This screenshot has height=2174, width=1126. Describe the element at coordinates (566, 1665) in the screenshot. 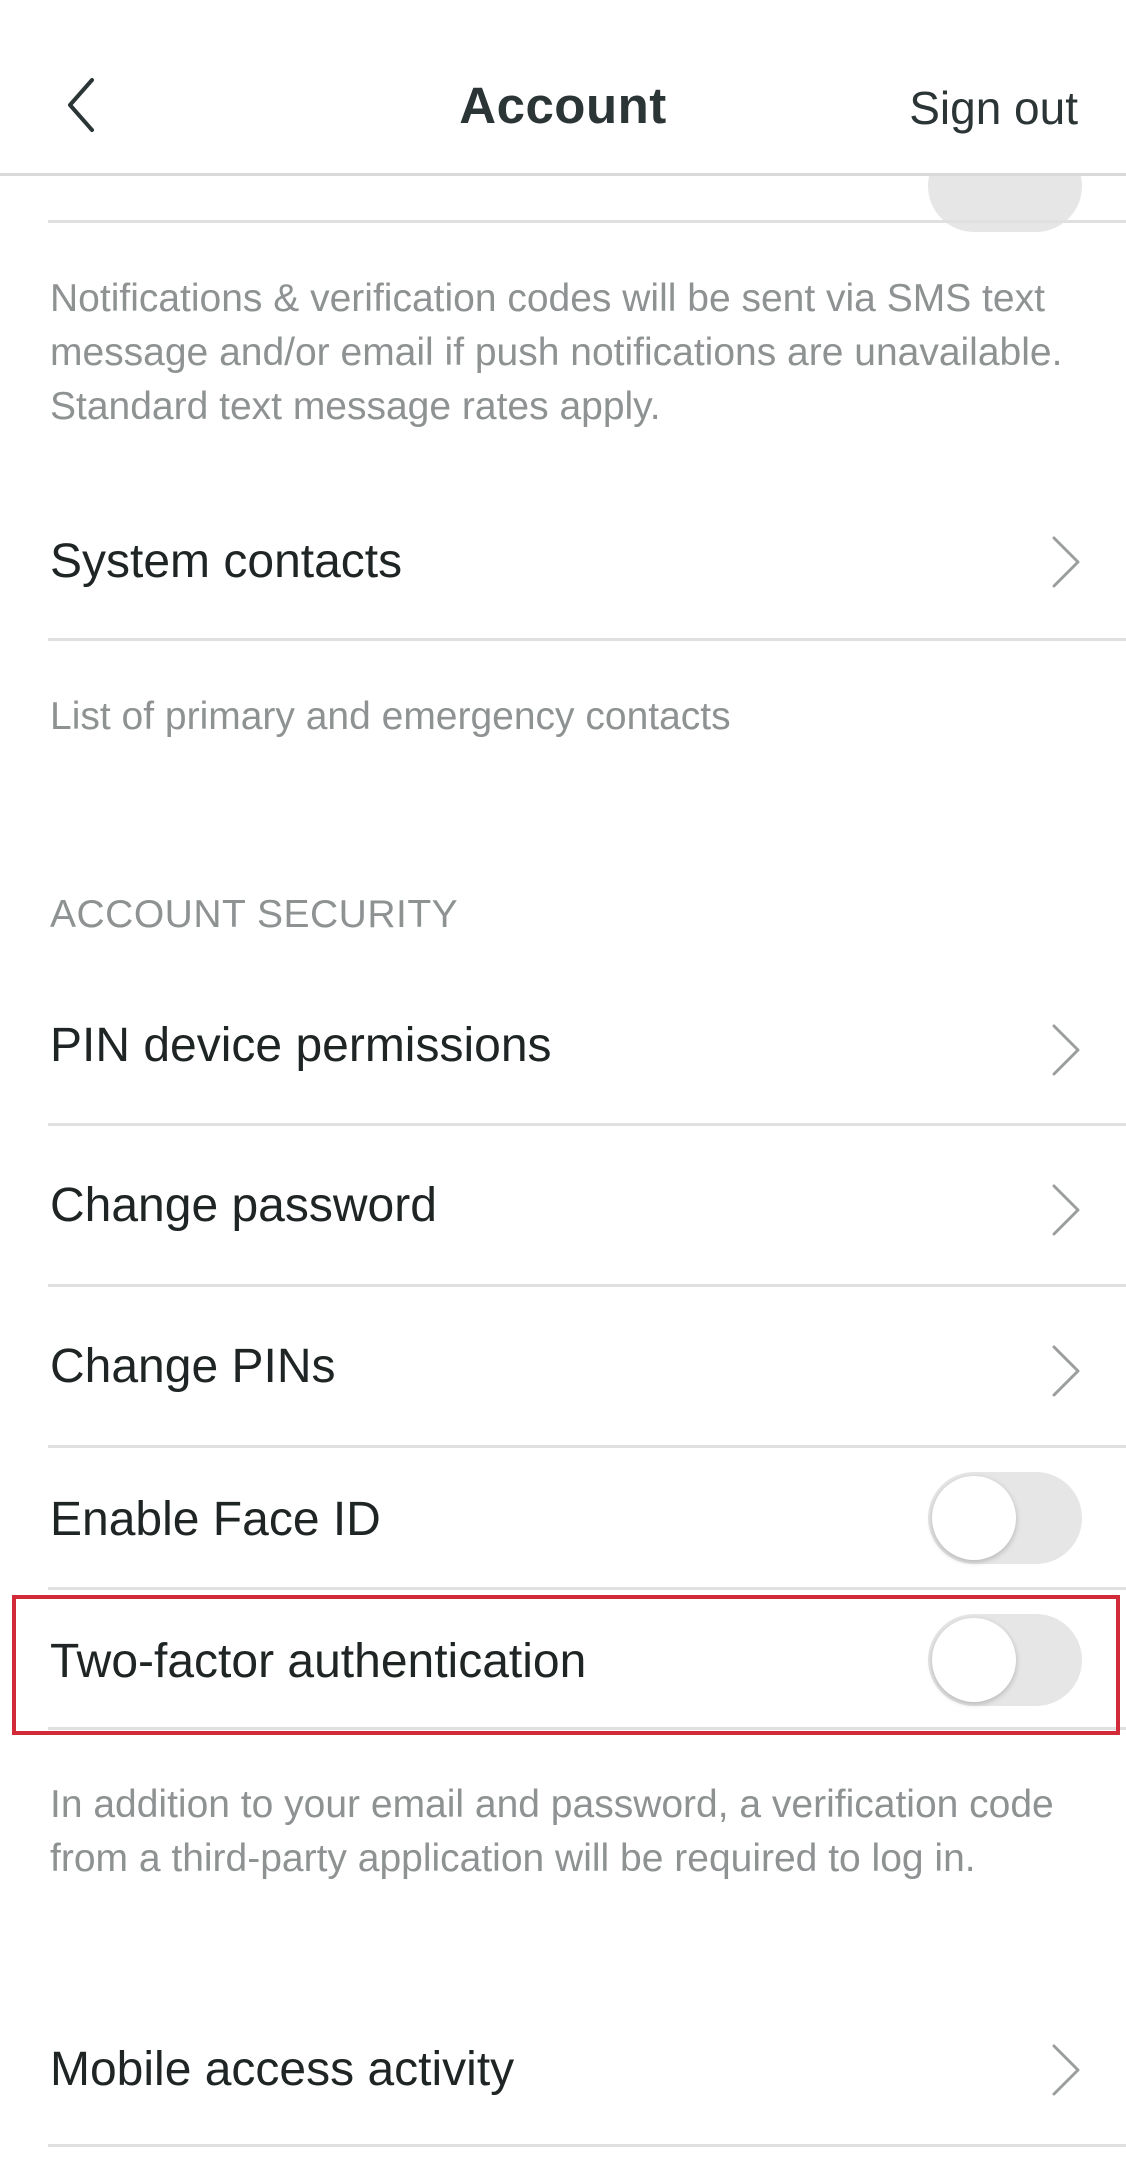

I see `highlight-box` at that location.